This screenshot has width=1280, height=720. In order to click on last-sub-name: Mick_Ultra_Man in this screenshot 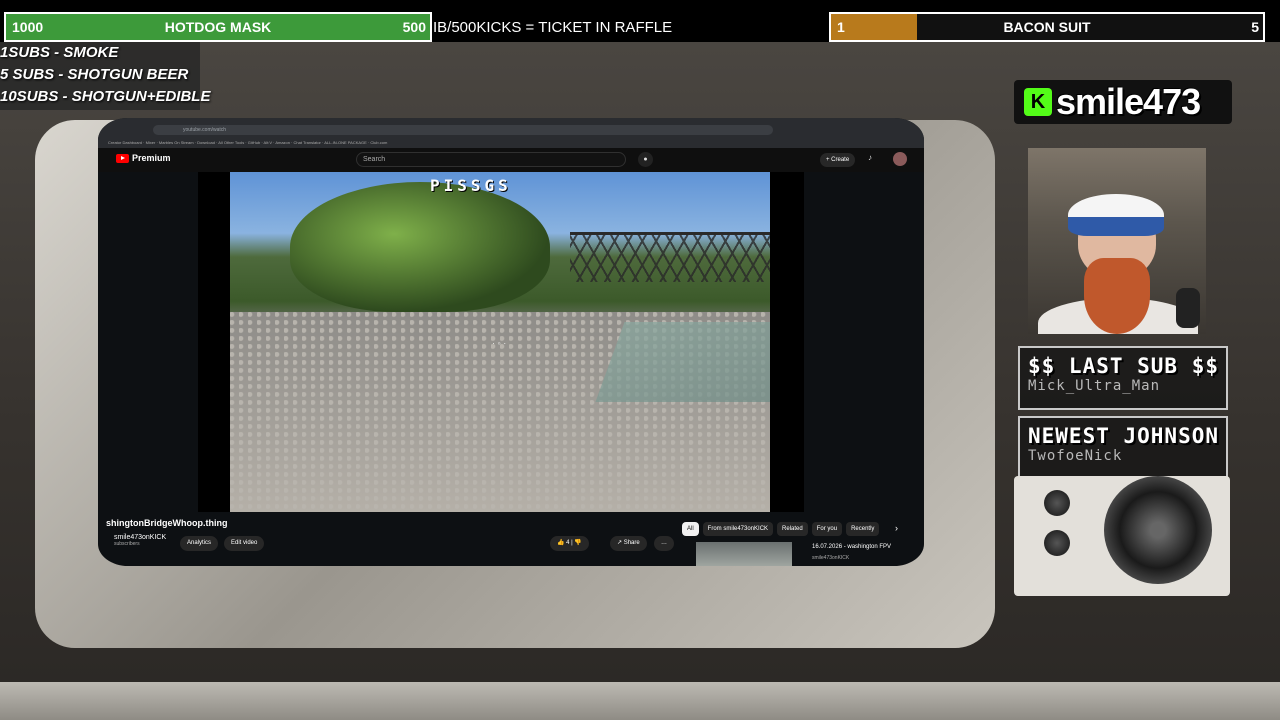, I will do `click(1094, 386)`.